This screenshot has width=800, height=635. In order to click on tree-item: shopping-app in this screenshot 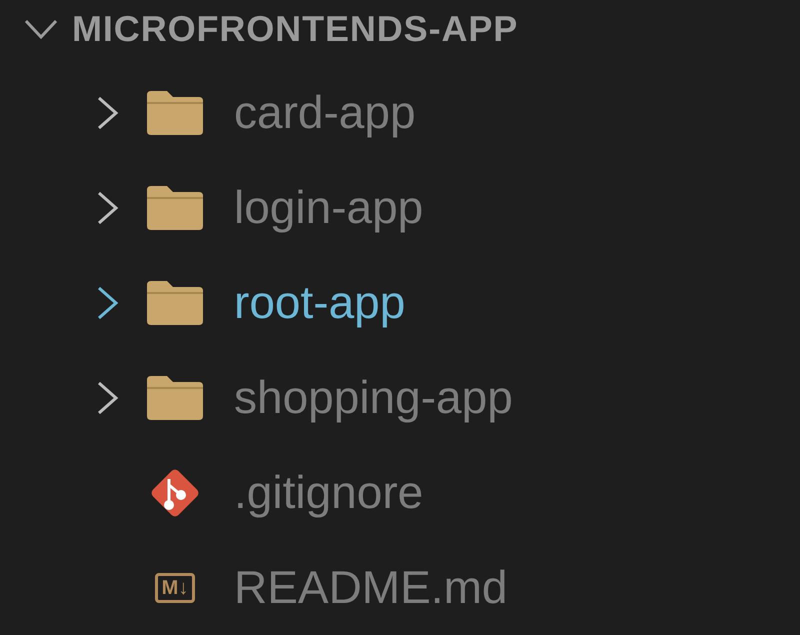, I will do `click(400, 397)`.